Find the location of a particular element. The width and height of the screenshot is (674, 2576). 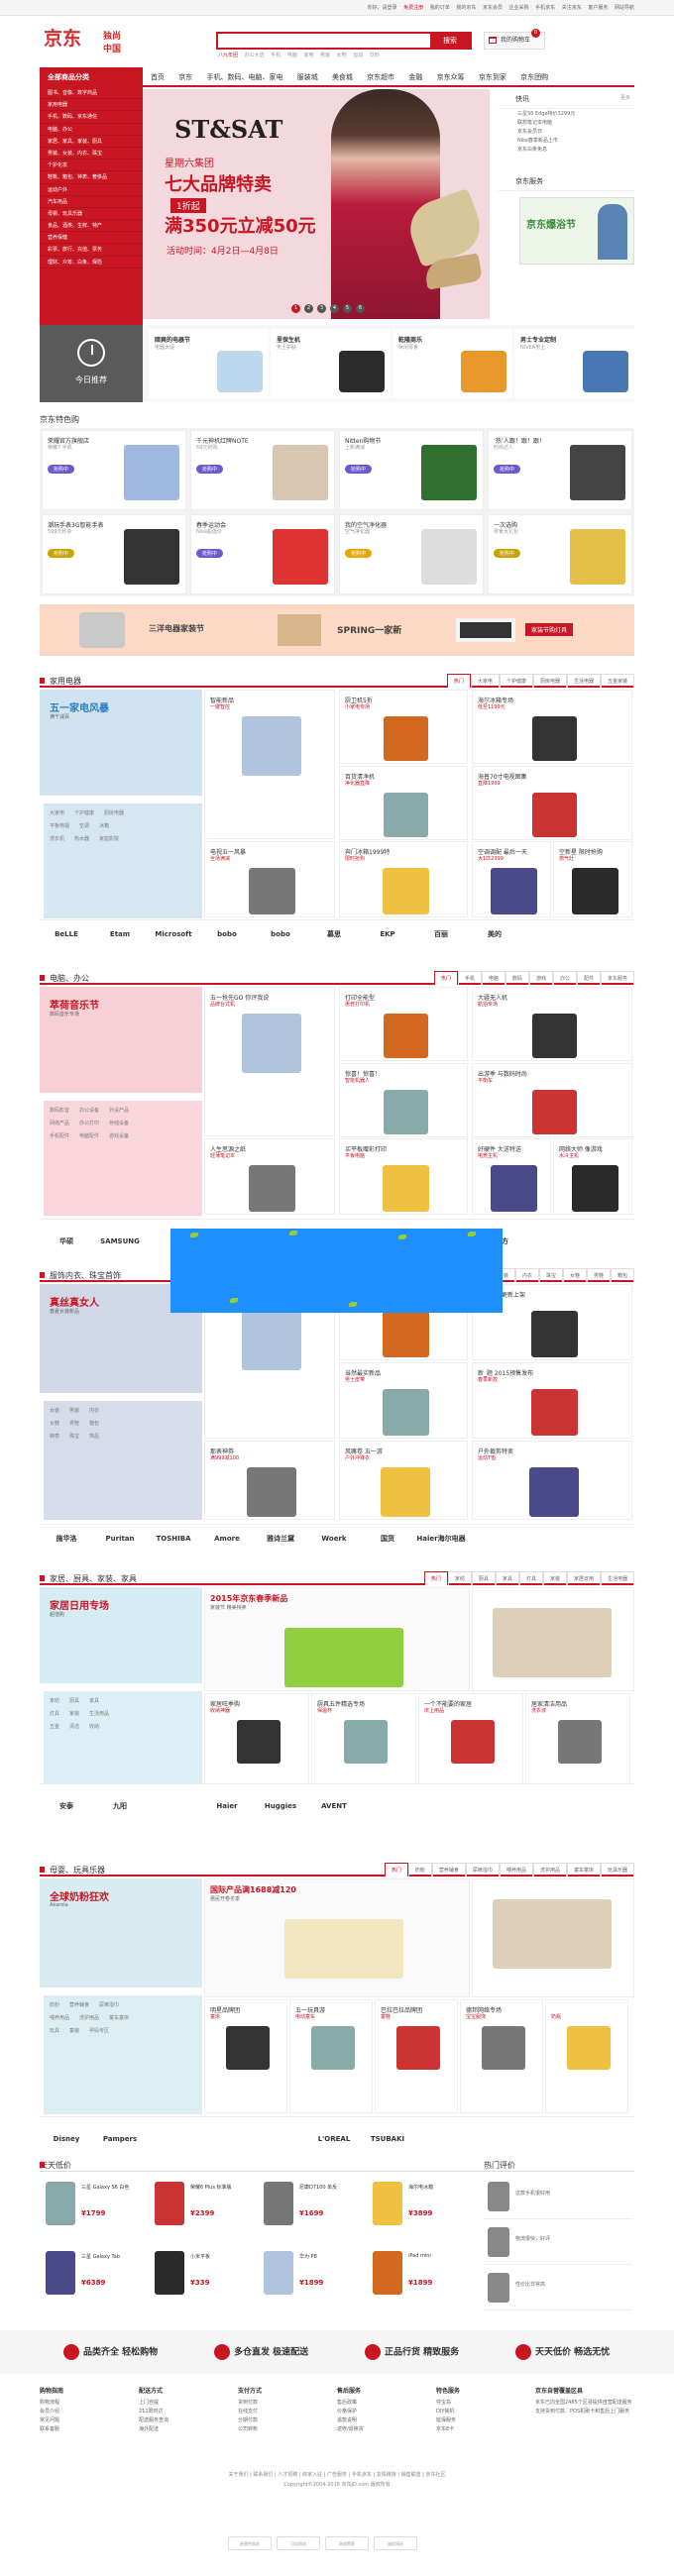

home-brand-logo: 安泰 is located at coordinates (66, 1806).